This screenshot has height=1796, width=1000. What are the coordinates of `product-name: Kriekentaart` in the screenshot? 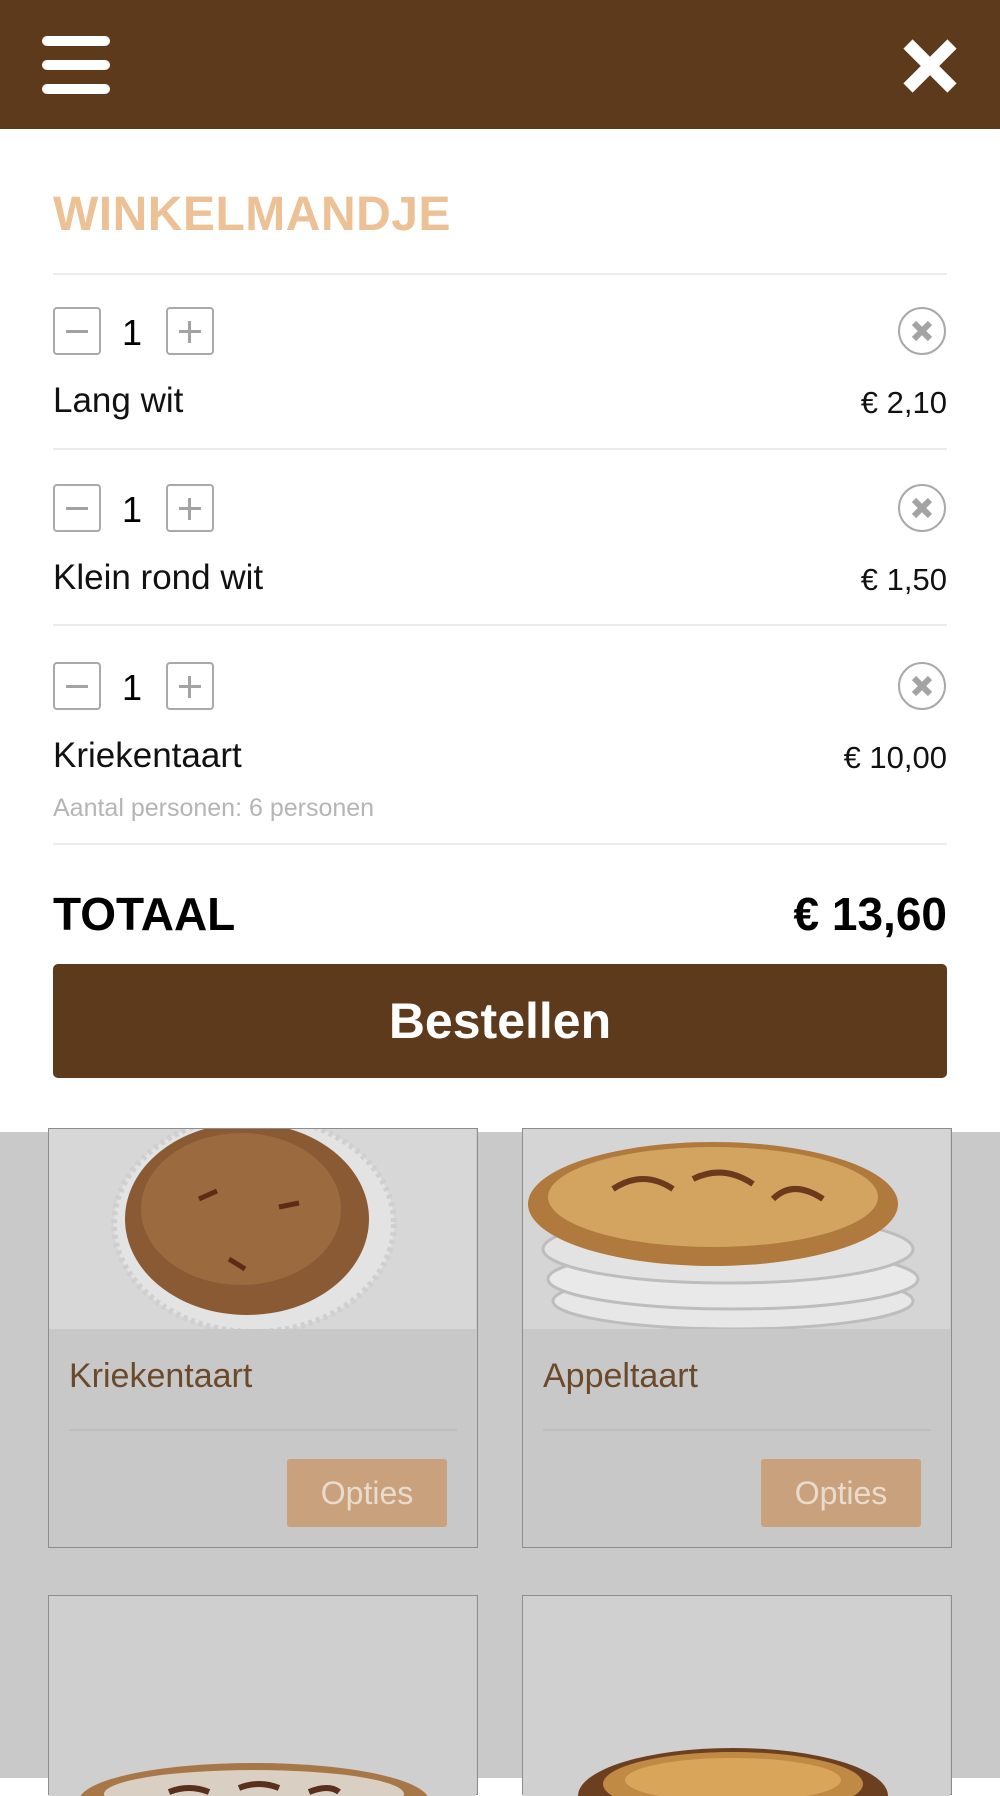 It's located at (161, 1376).